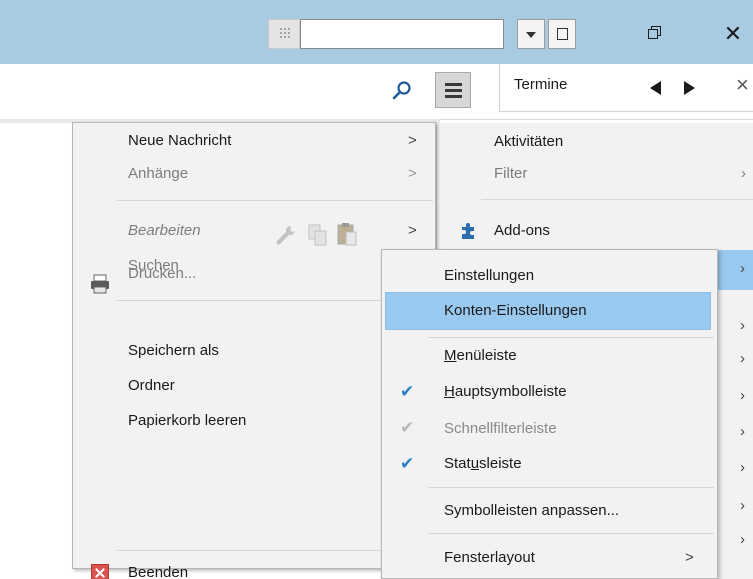 This screenshot has width=753, height=579. I want to click on dropdown-button, so click(531, 34).